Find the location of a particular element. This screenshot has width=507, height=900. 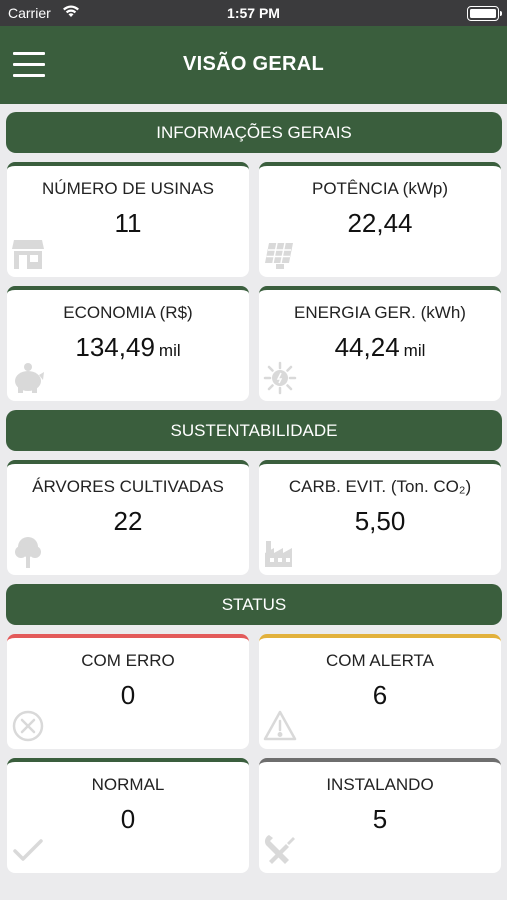

piggy-bank-icon is located at coordinates (28, 378).